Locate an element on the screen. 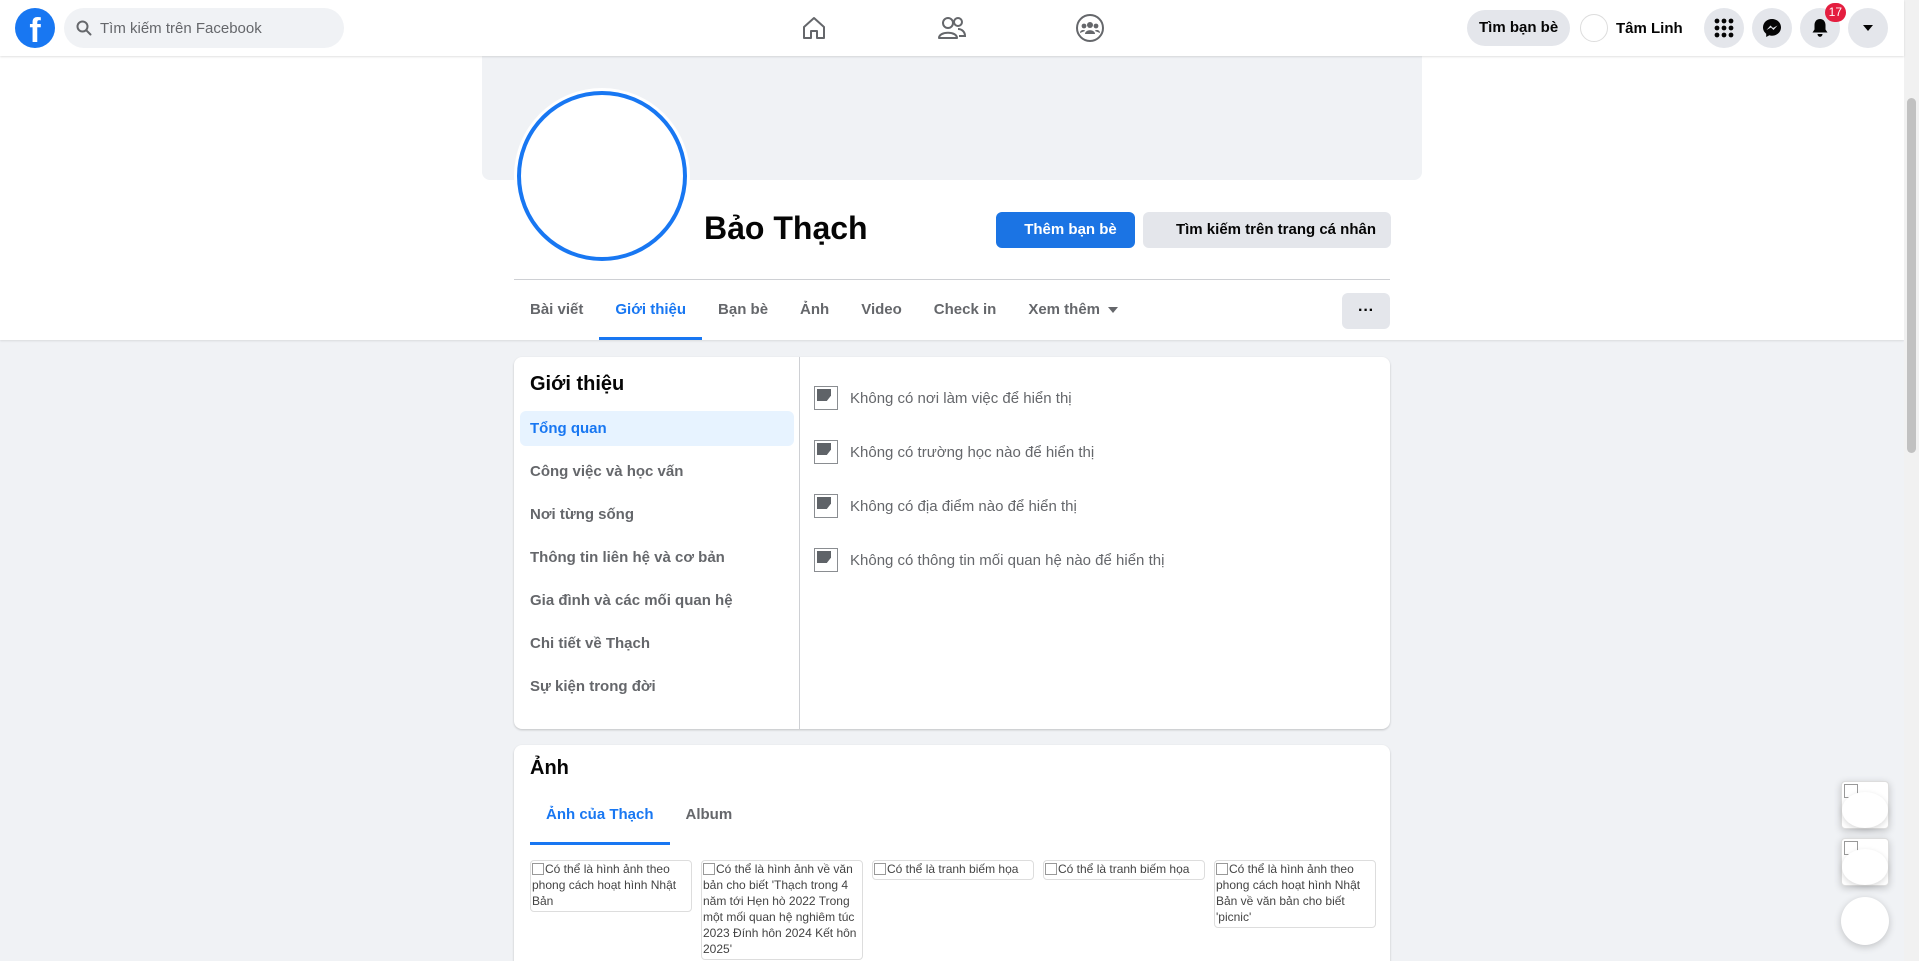 The height and width of the screenshot is (961, 1919). info-row-school: Không có trường học nào để hiển thị is located at coordinates (1094, 452).